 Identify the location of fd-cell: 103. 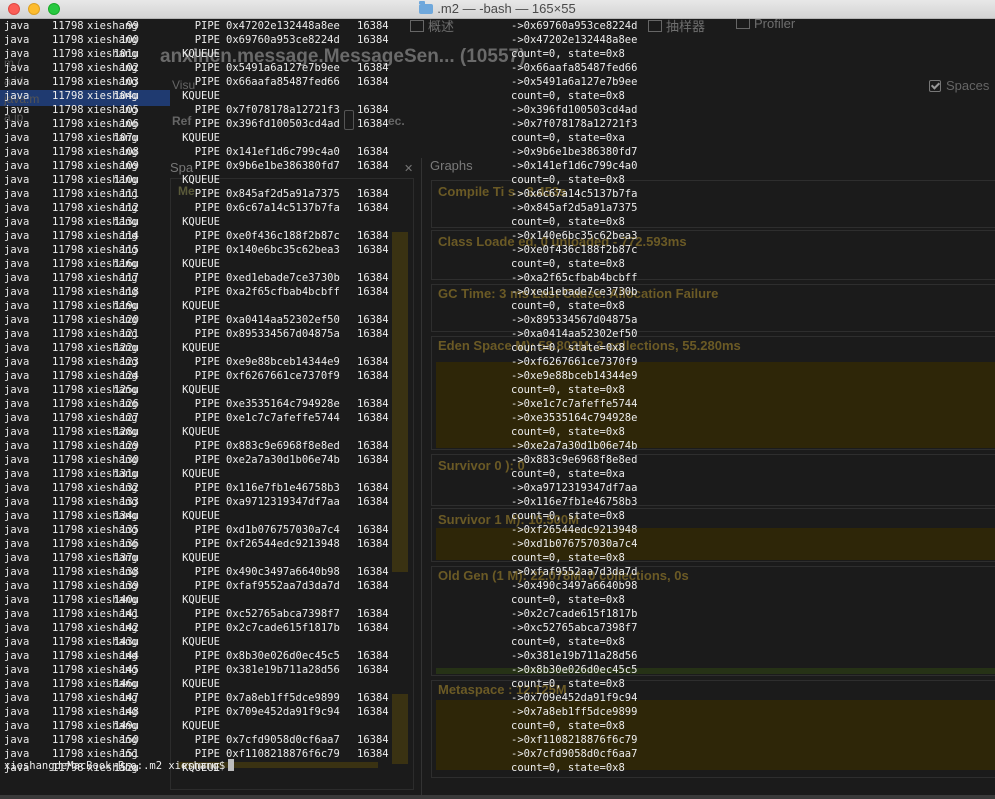
(129, 82).